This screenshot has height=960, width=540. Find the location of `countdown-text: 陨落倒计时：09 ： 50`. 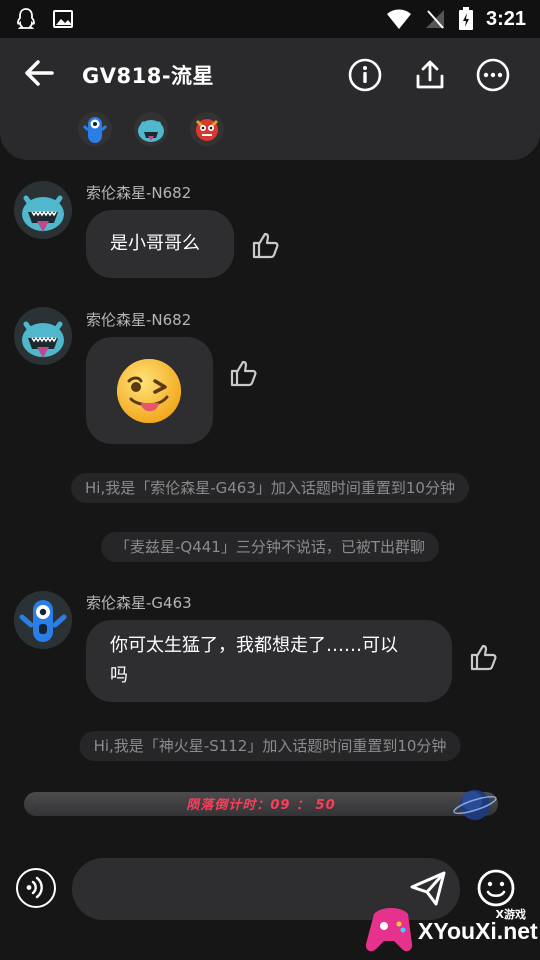

countdown-text: 陨落倒计时：09 ： 50 is located at coordinates (261, 803).